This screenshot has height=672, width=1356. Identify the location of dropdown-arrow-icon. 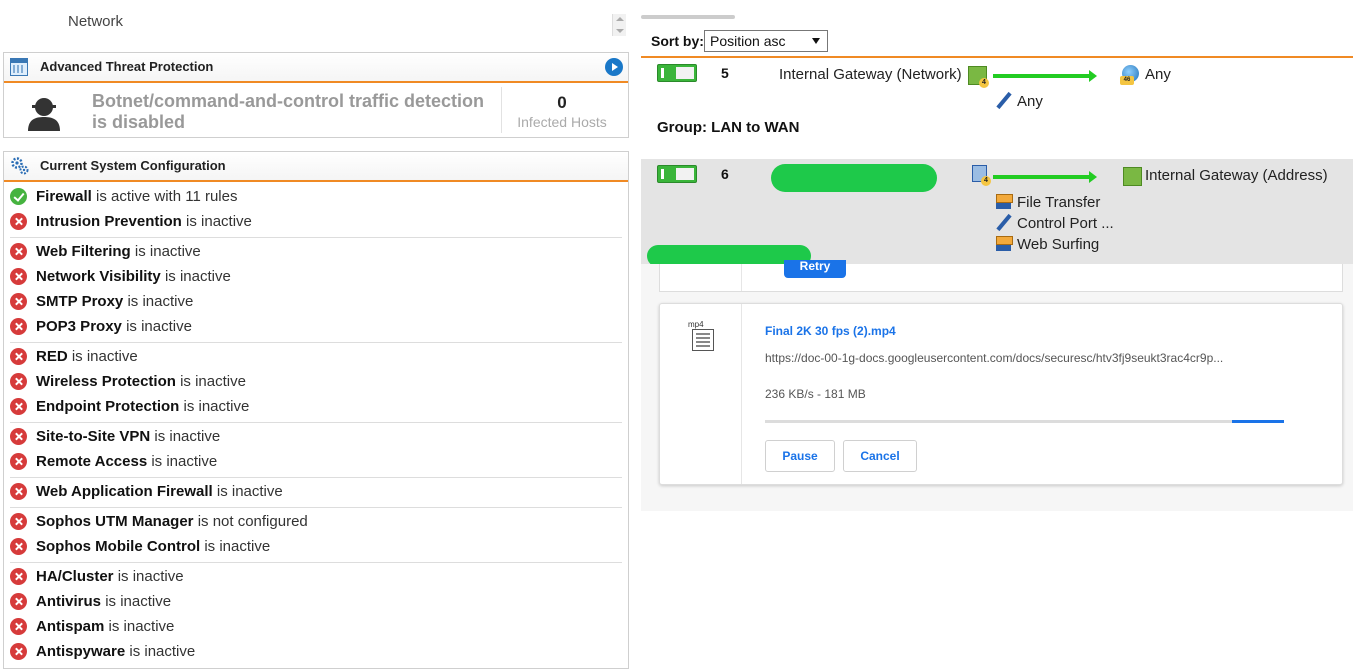
(816, 41).